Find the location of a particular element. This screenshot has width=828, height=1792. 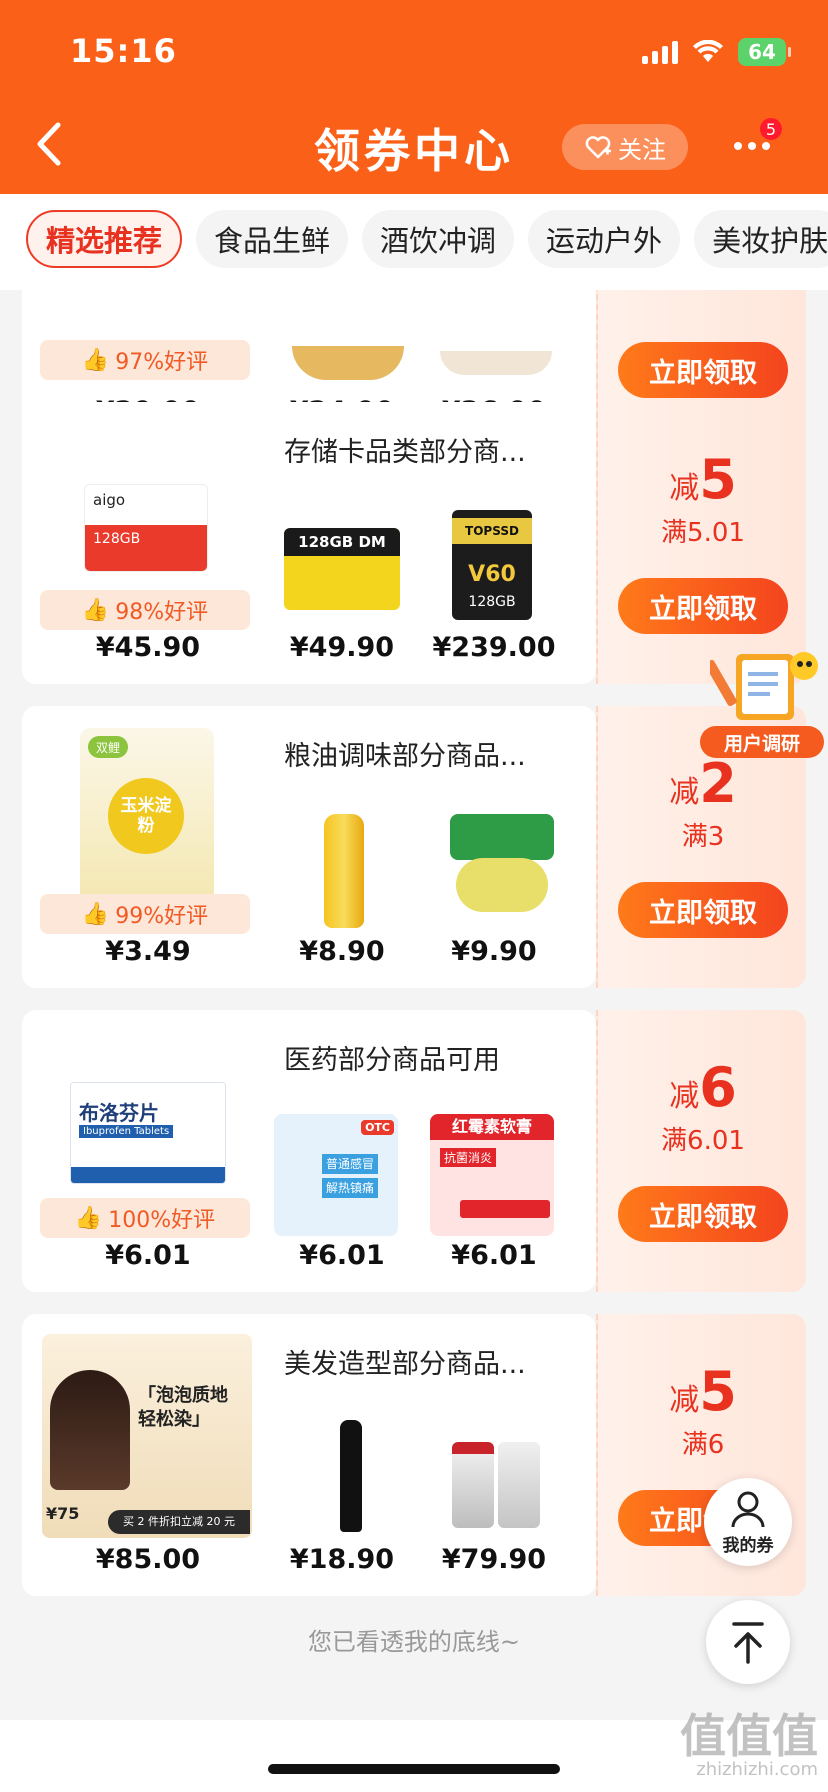

user-icon is located at coordinates (748, 1509).